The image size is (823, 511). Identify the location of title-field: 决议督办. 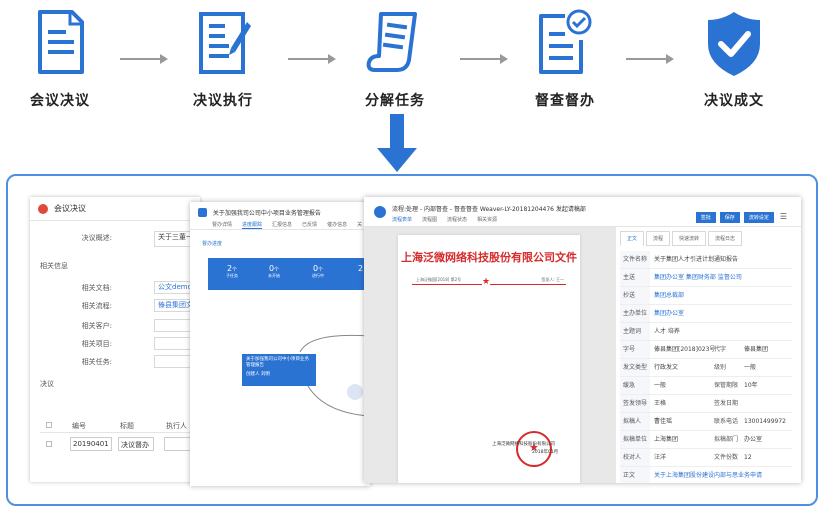
(136, 444).